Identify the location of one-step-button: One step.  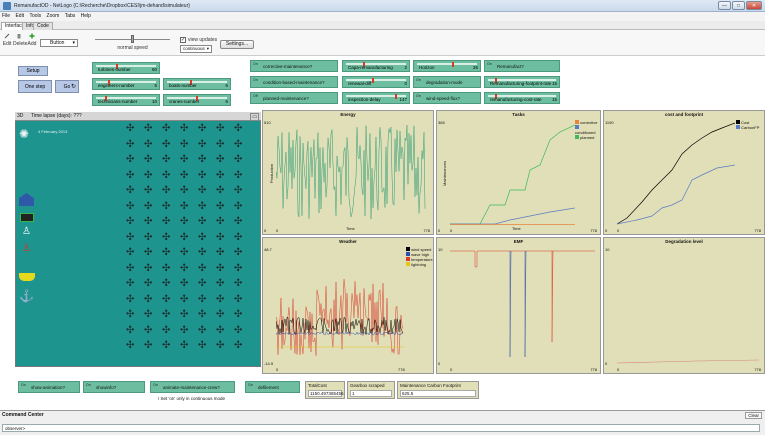
(35, 86).